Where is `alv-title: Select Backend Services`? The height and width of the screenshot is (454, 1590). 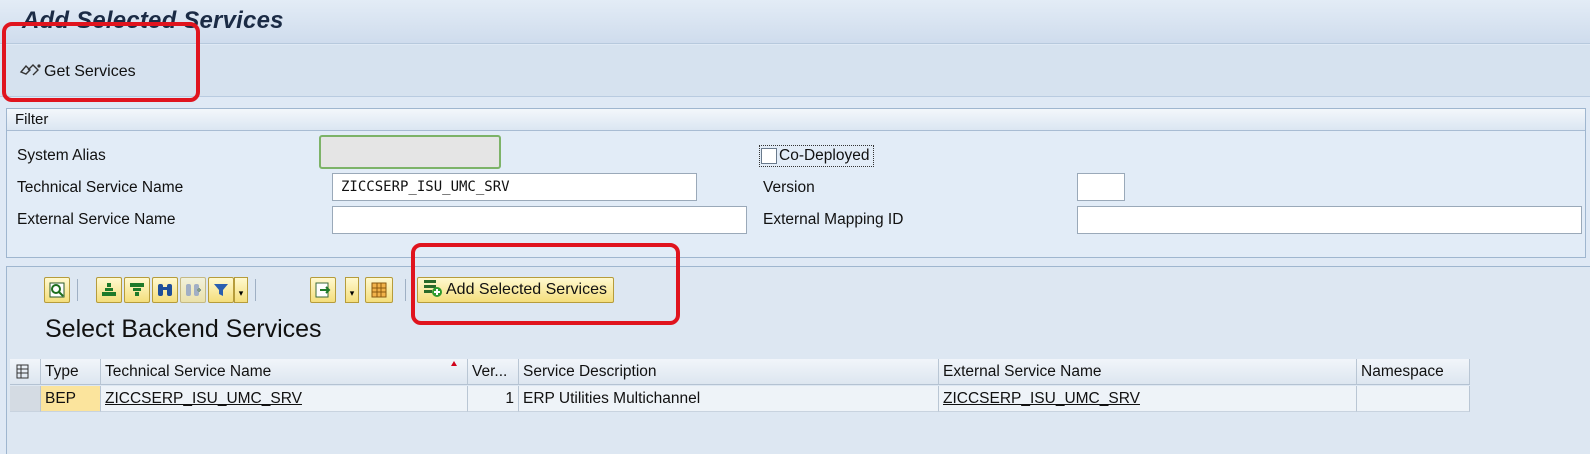
alv-title: Select Backend Services is located at coordinates (183, 329).